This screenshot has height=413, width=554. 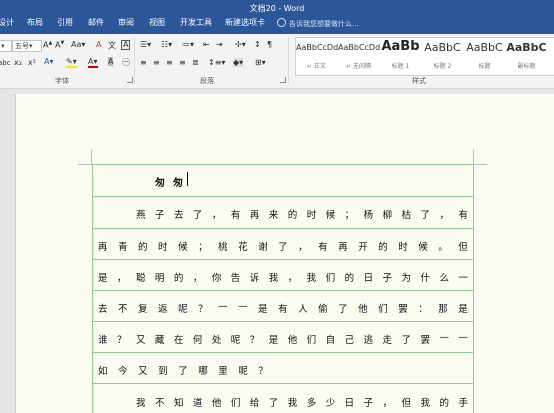 I want to click on clear-formatting-icon: A, so click(x=98, y=44).